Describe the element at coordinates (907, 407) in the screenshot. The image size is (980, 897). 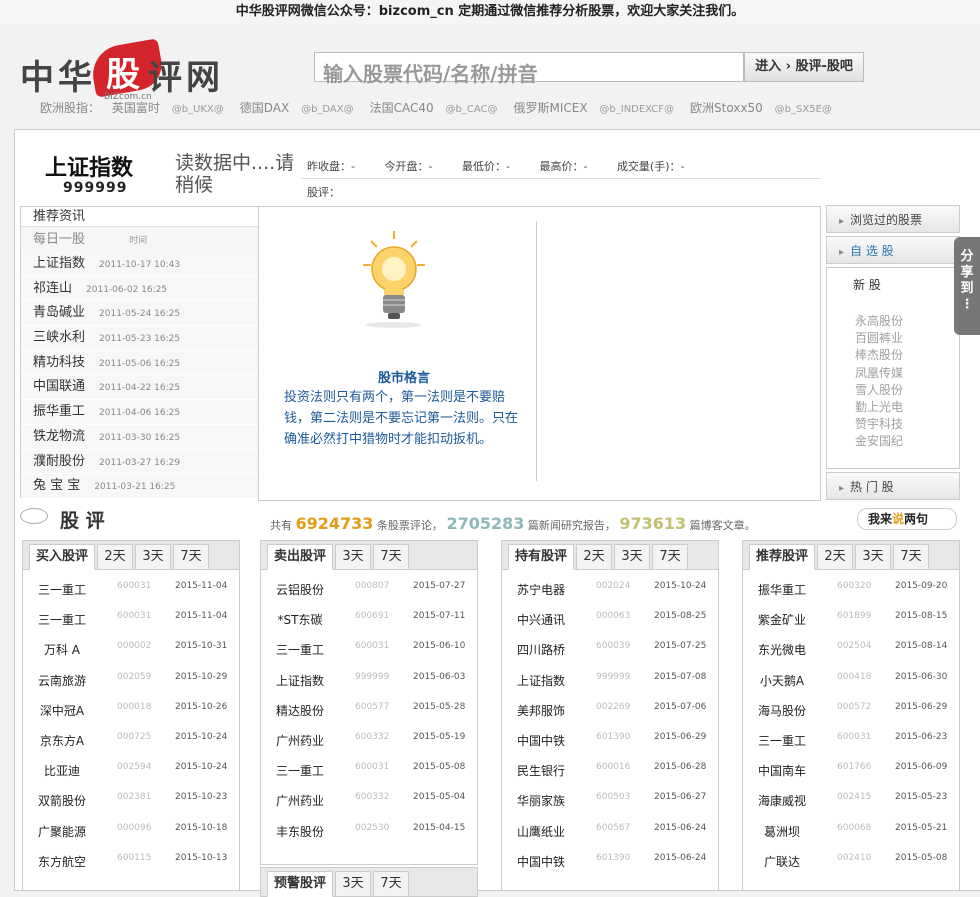
I see `new-stock-link: 勤上光电` at that location.